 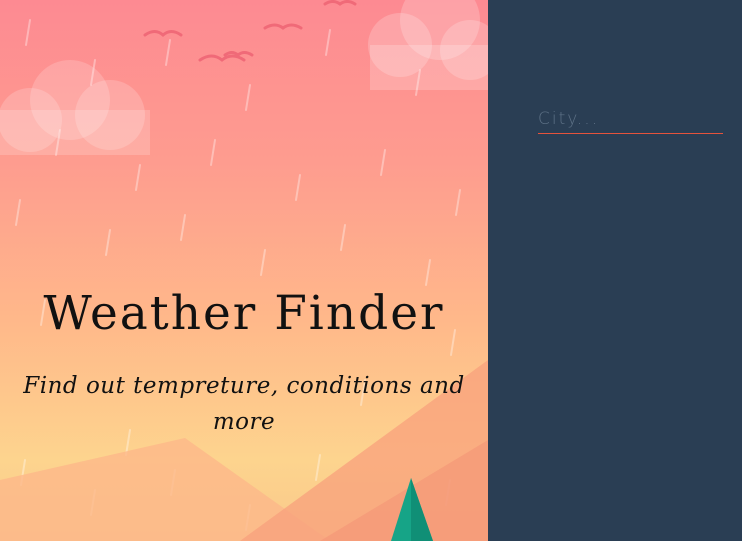 I want to click on bird-icon, so click(x=250, y=31).